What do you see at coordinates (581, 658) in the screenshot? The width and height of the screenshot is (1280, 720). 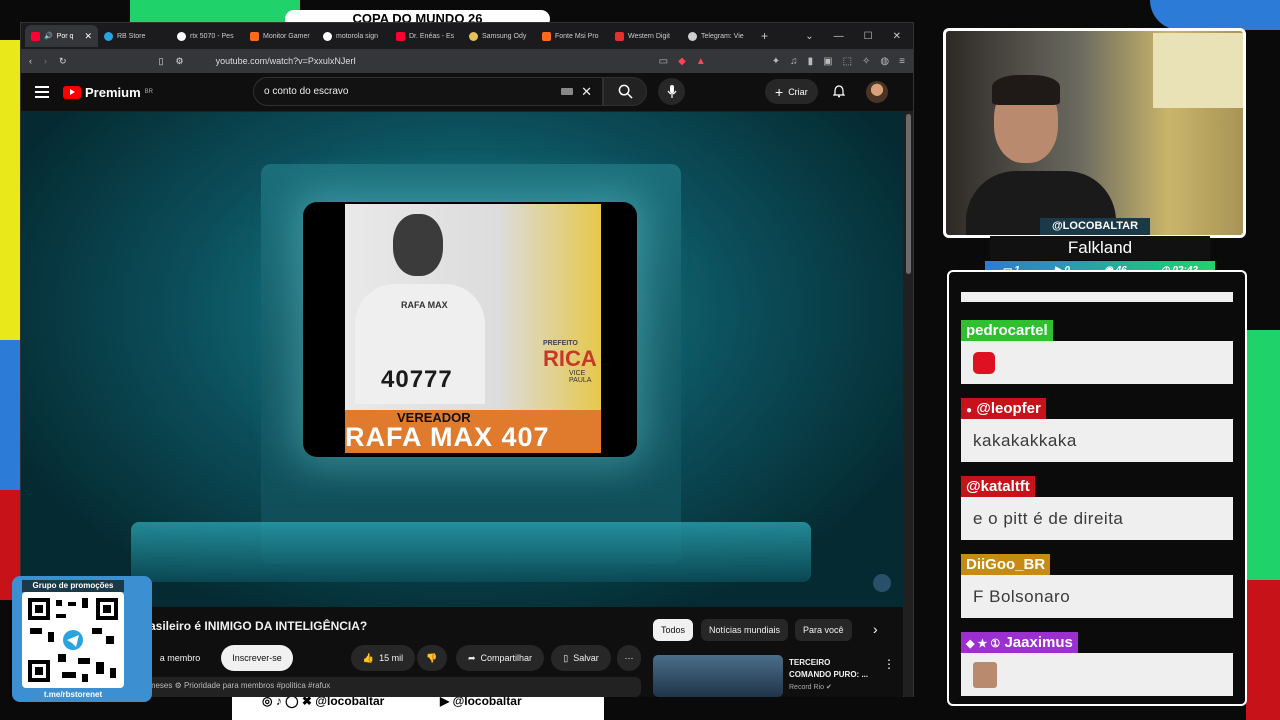 I see `save-button: ▯ Salvar` at bounding box center [581, 658].